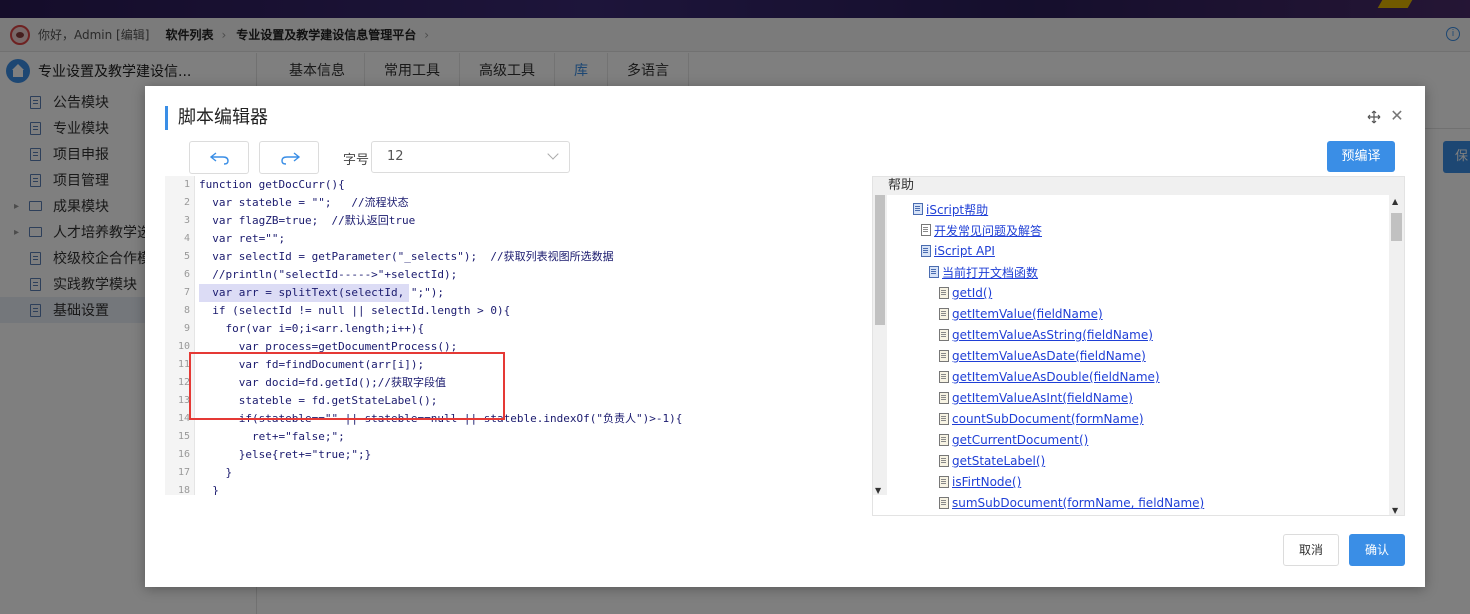 This screenshot has width=1470, height=614. I want to click on font-size-select: 12, so click(470, 157).